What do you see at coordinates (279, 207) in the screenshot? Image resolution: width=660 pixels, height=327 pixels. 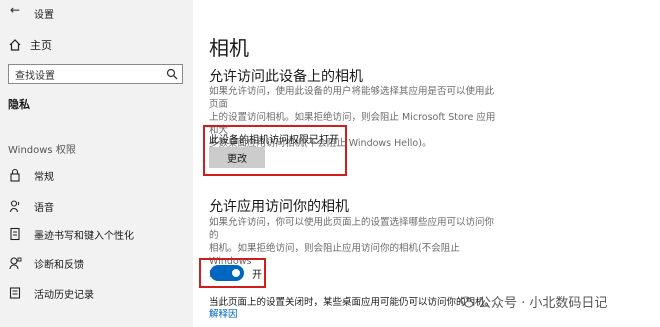 I see `app-access-heading: 允许应用访问你的相机` at bounding box center [279, 207].